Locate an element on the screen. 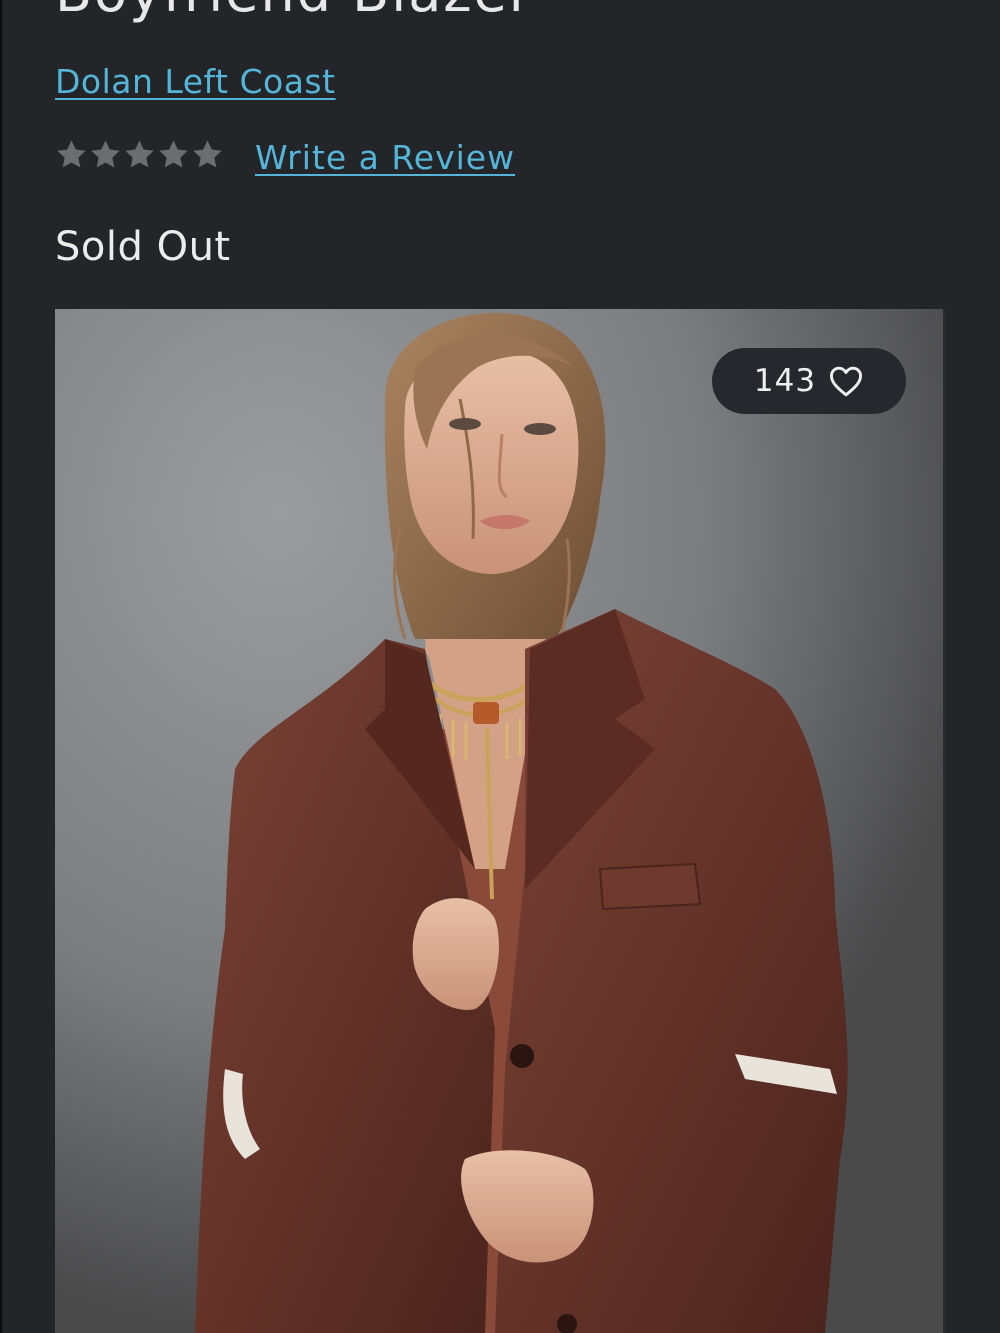 This screenshot has width=1000, height=1333. favorite-button: 143 is located at coordinates (809, 381).